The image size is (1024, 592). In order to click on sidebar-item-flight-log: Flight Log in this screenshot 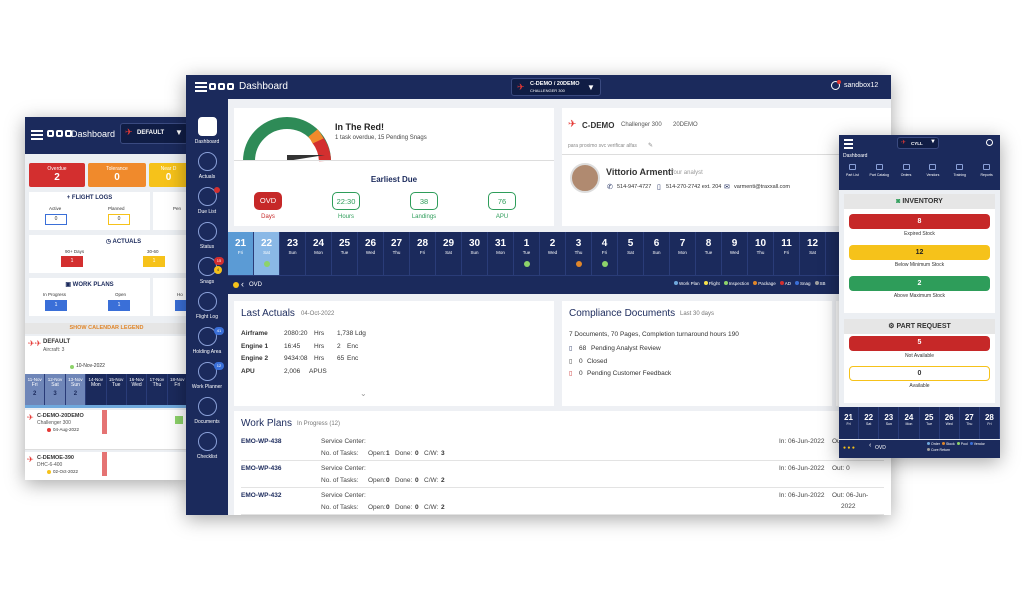, I will do `click(207, 306)`.